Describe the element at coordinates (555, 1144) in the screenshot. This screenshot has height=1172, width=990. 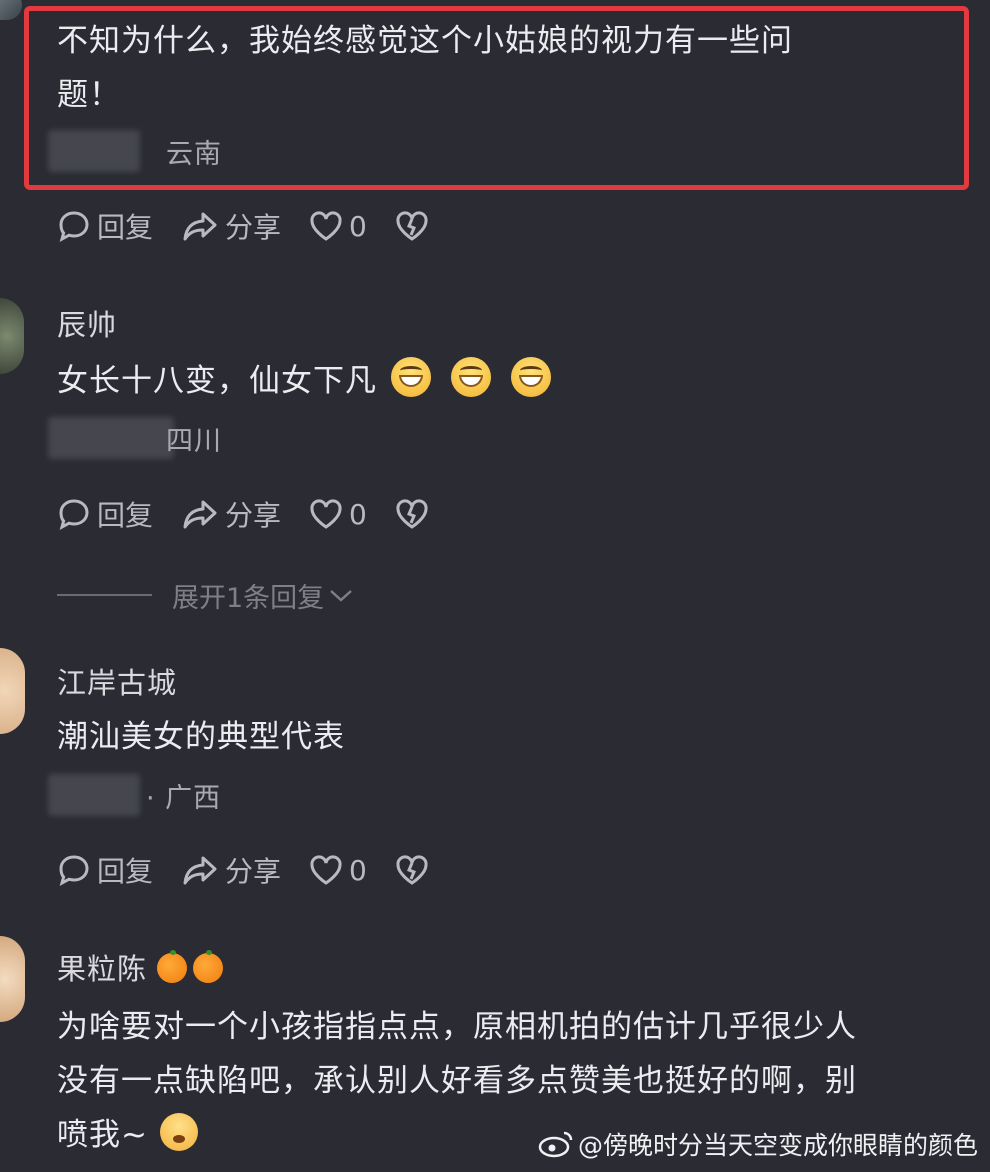
I see `weibo-logo-icon` at that location.